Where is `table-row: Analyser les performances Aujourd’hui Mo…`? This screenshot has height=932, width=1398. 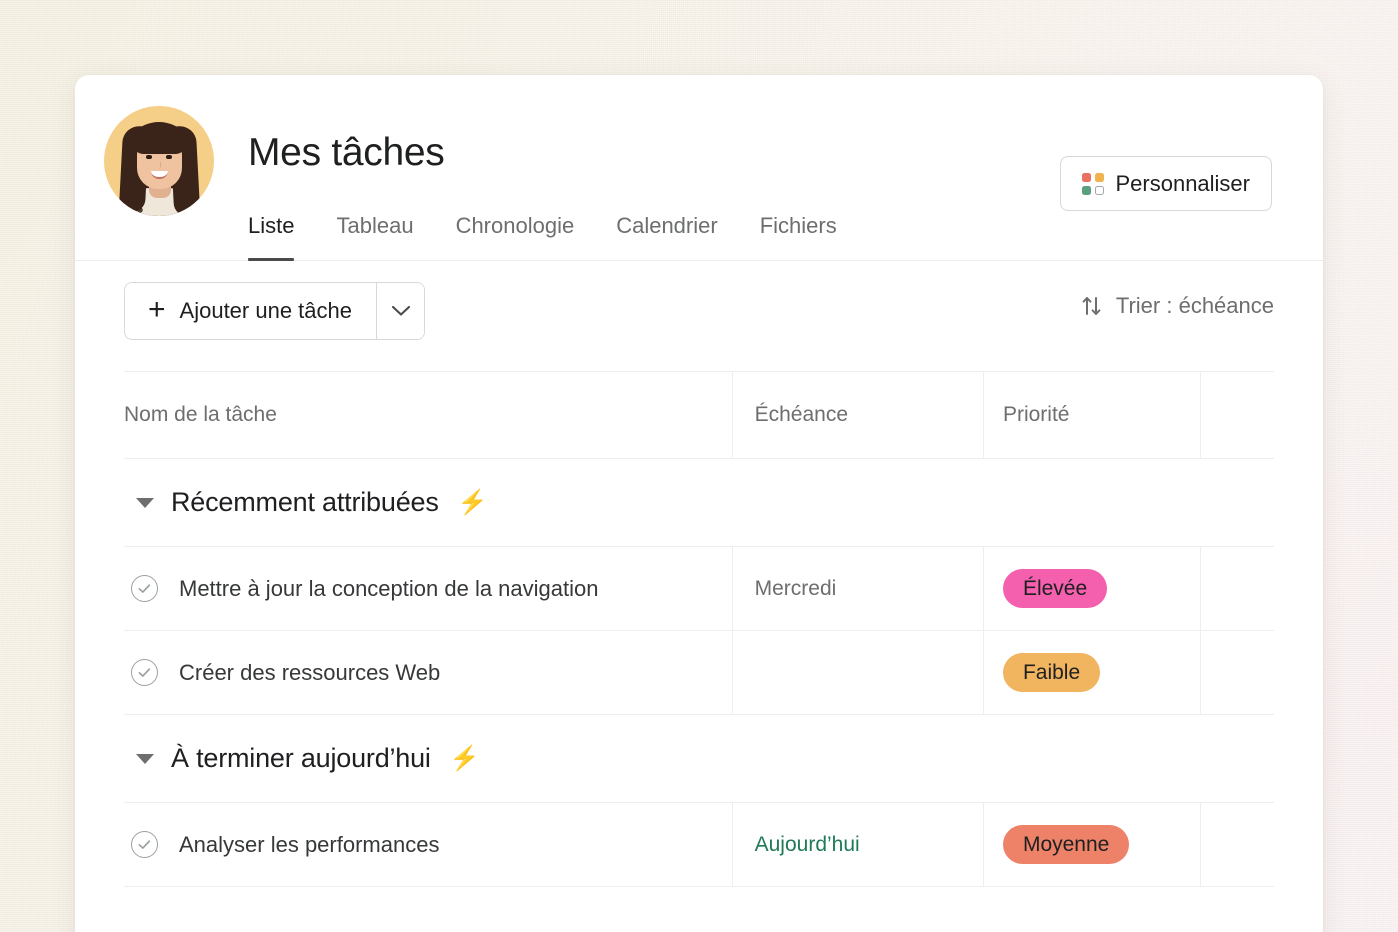
table-row: Analyser les performances Aujourd’hui Mo… is located at coordinates (699, 845).